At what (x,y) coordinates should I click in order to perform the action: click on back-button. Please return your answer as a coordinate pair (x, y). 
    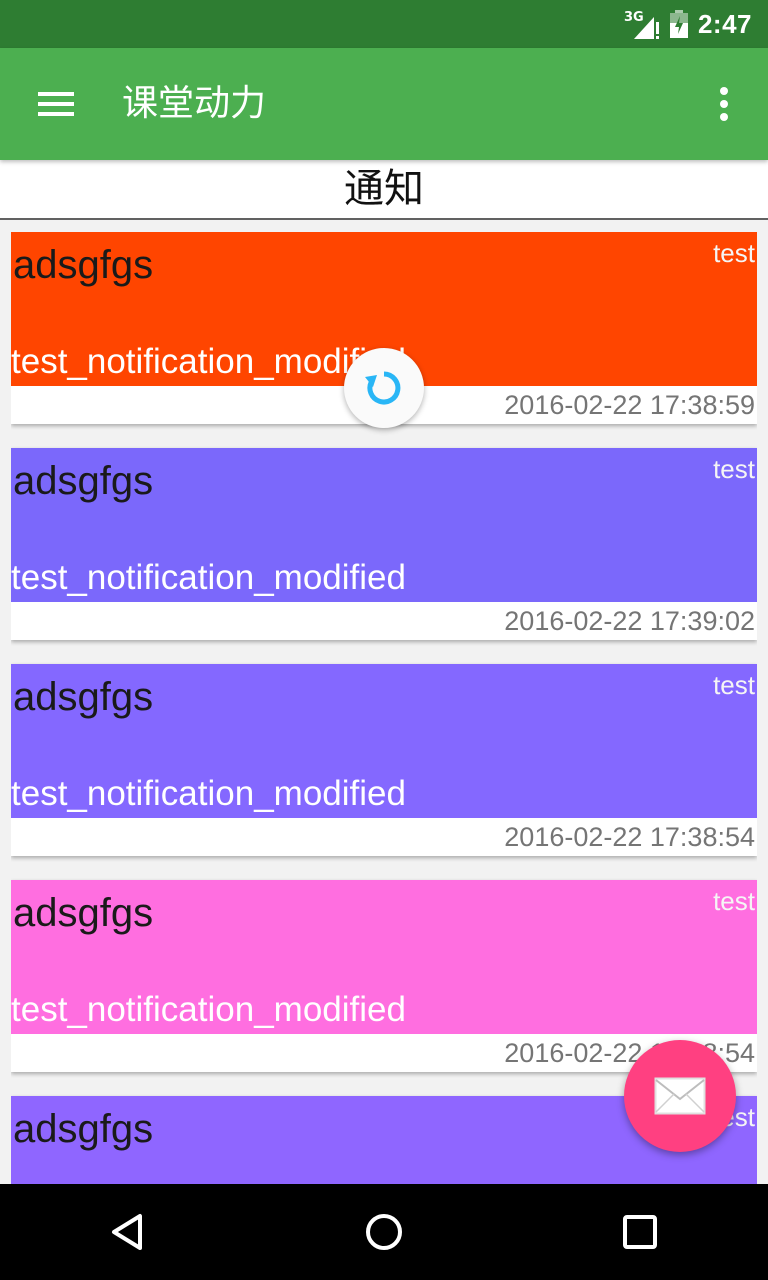
    Looking at the image, I should click on (128, 1232).